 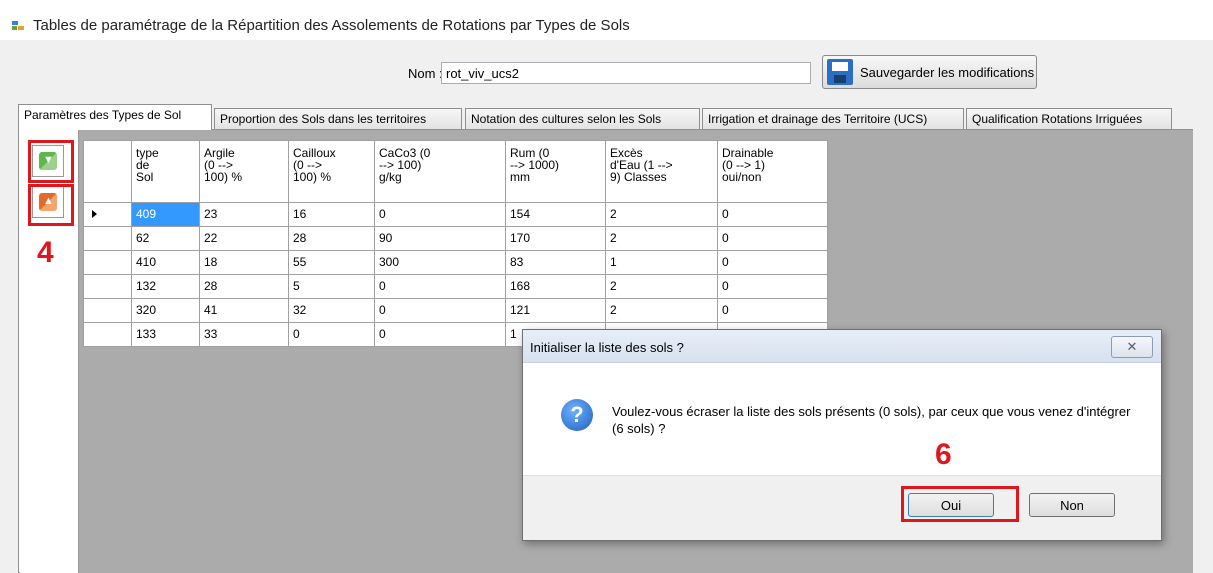 I want to click on grid-cell: 83, so click(x=555, y=262).